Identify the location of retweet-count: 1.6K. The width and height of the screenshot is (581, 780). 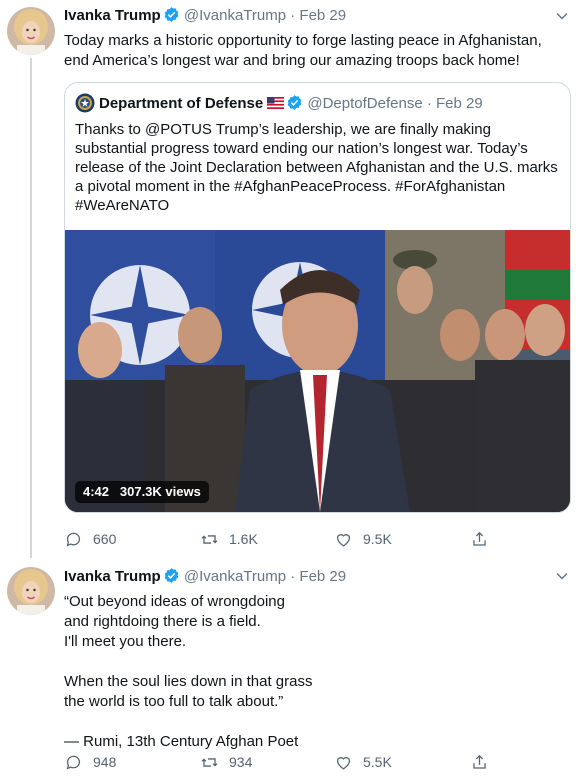
(243, 539).